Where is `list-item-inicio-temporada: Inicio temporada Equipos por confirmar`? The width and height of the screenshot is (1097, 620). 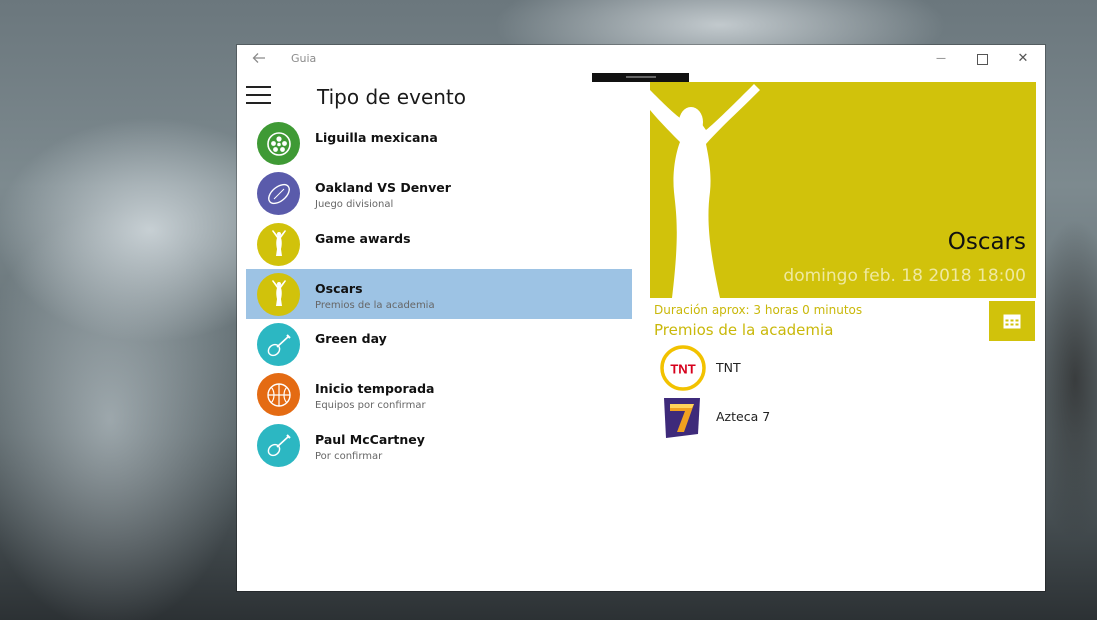
list-item-inicio-temporada: Inicio temporada Equipos por confirmar is located at coordinates (439, 394).